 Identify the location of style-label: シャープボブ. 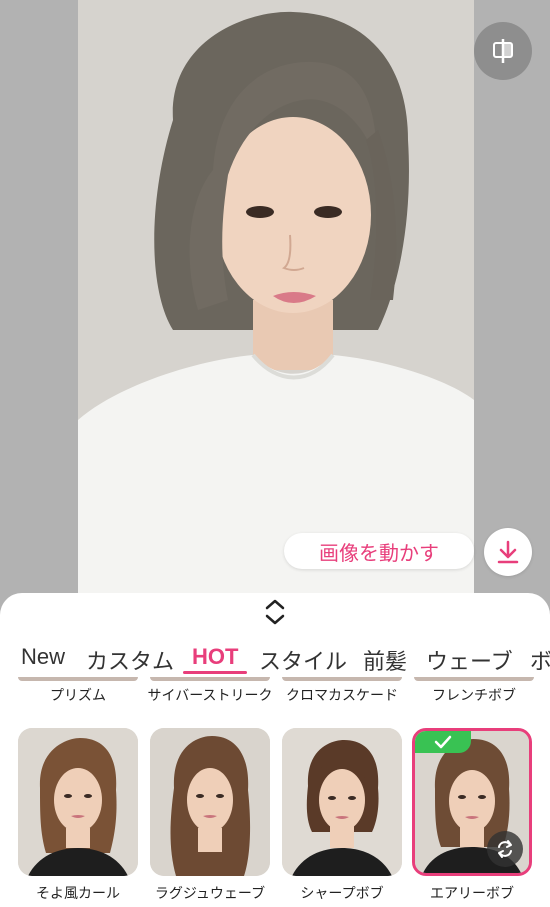
(342, 893).